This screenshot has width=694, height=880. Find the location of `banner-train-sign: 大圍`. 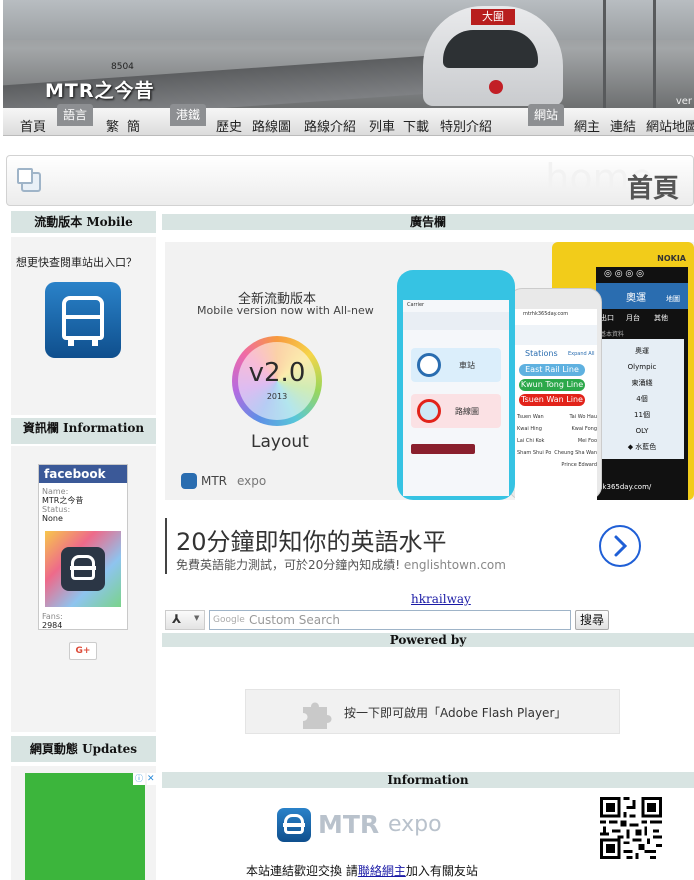

banner-train-sign: 大圍 is located at coordinates (493, 17).